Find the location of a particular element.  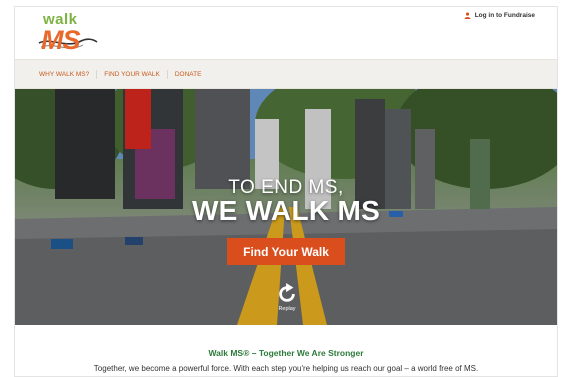

nav-item-find-your-walk: FIND YOUR WALK is located at coordinates (132, 74).